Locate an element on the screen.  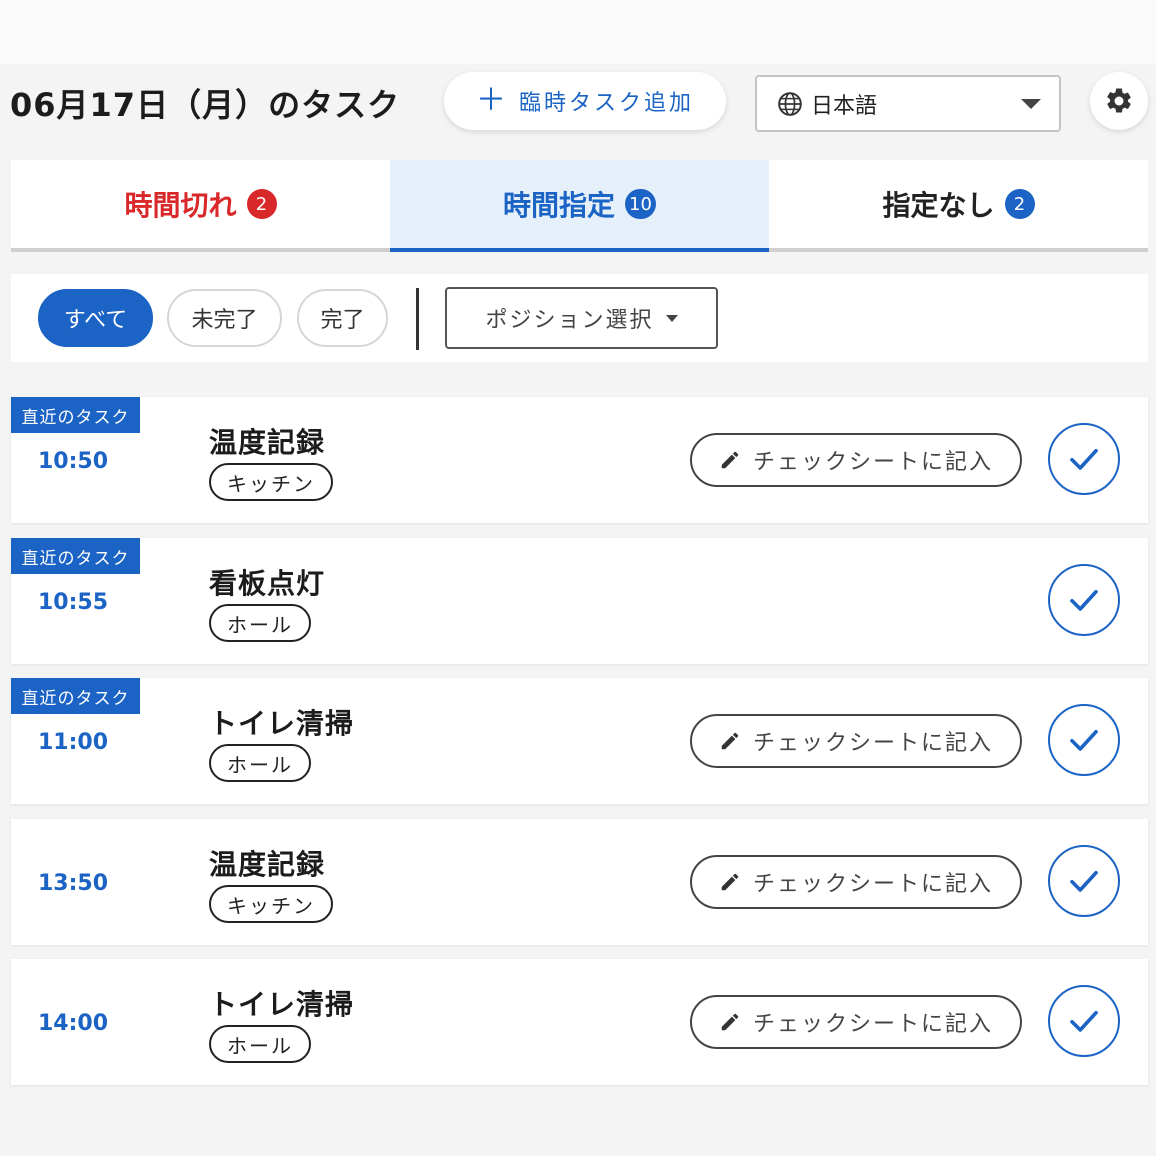
plus-icon: ＋ is located at coordinates (492, 100).